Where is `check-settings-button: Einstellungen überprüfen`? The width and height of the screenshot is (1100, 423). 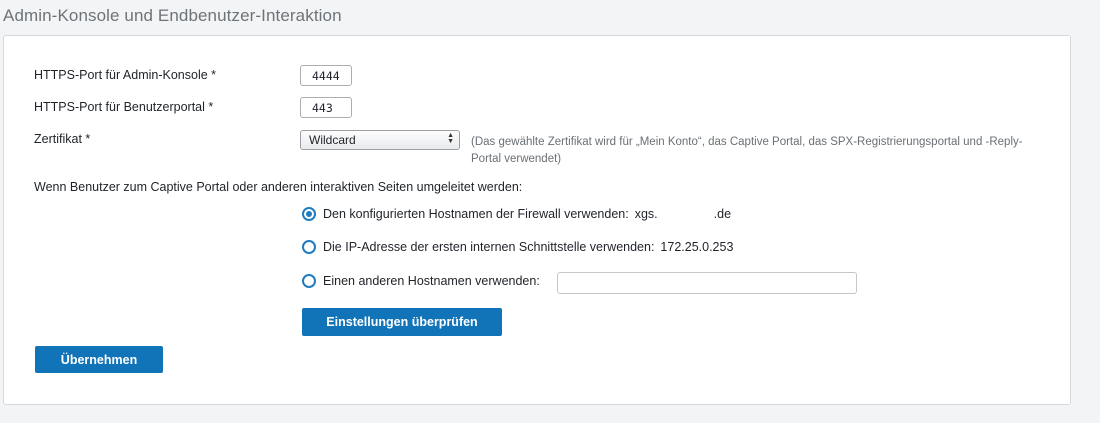
check-settings-button: Einstellungen überprüfen is located at coordinates (402, 322).